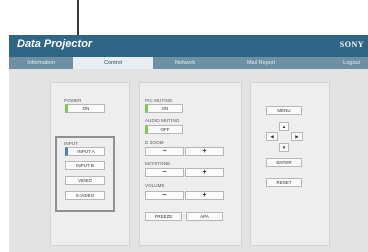 The image size is (368, 252). I want to click on power-label: POWER, so click(73, 100).